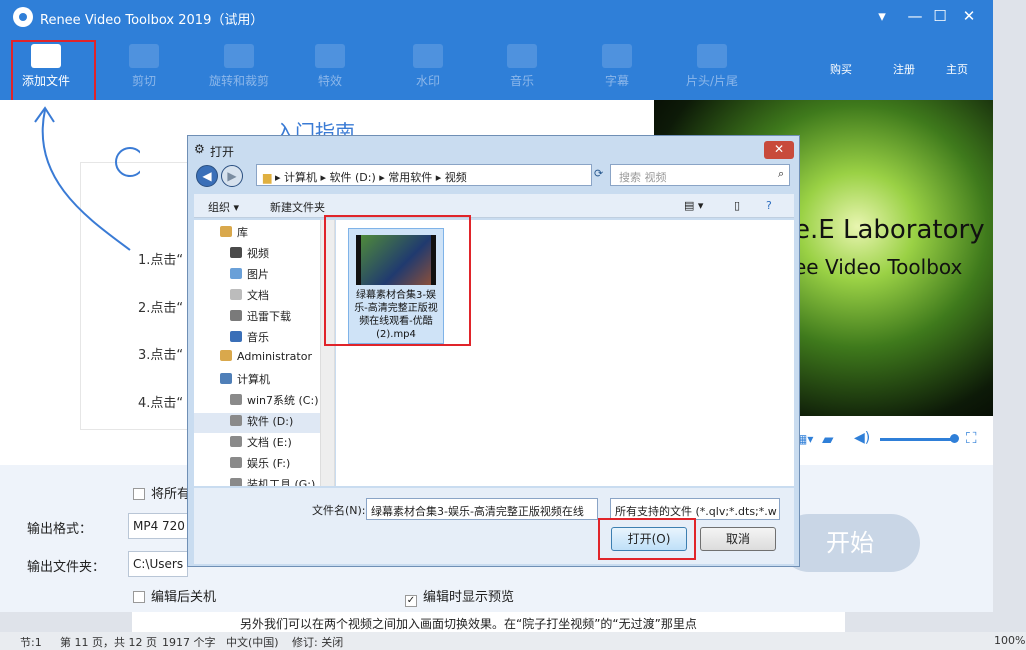  What do you see at coordinates (917, 439) in the screenshot?
I see `volume-slider` at bounding box center [917, 439].